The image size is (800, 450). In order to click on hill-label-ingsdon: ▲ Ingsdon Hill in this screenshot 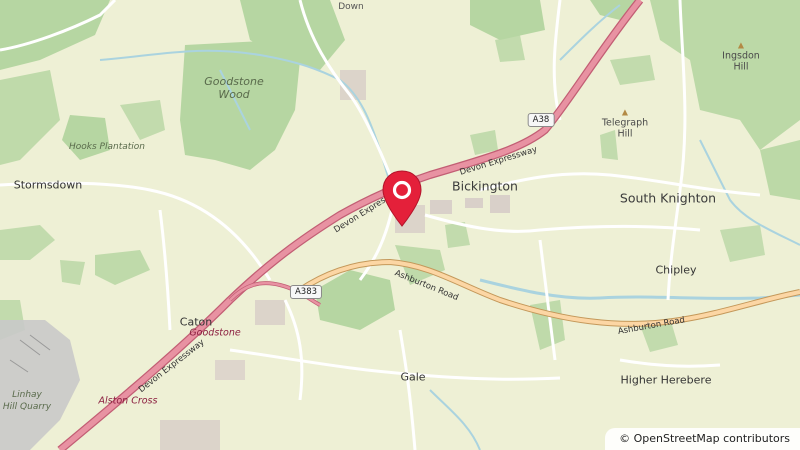, I will do `click(741, 56)`.